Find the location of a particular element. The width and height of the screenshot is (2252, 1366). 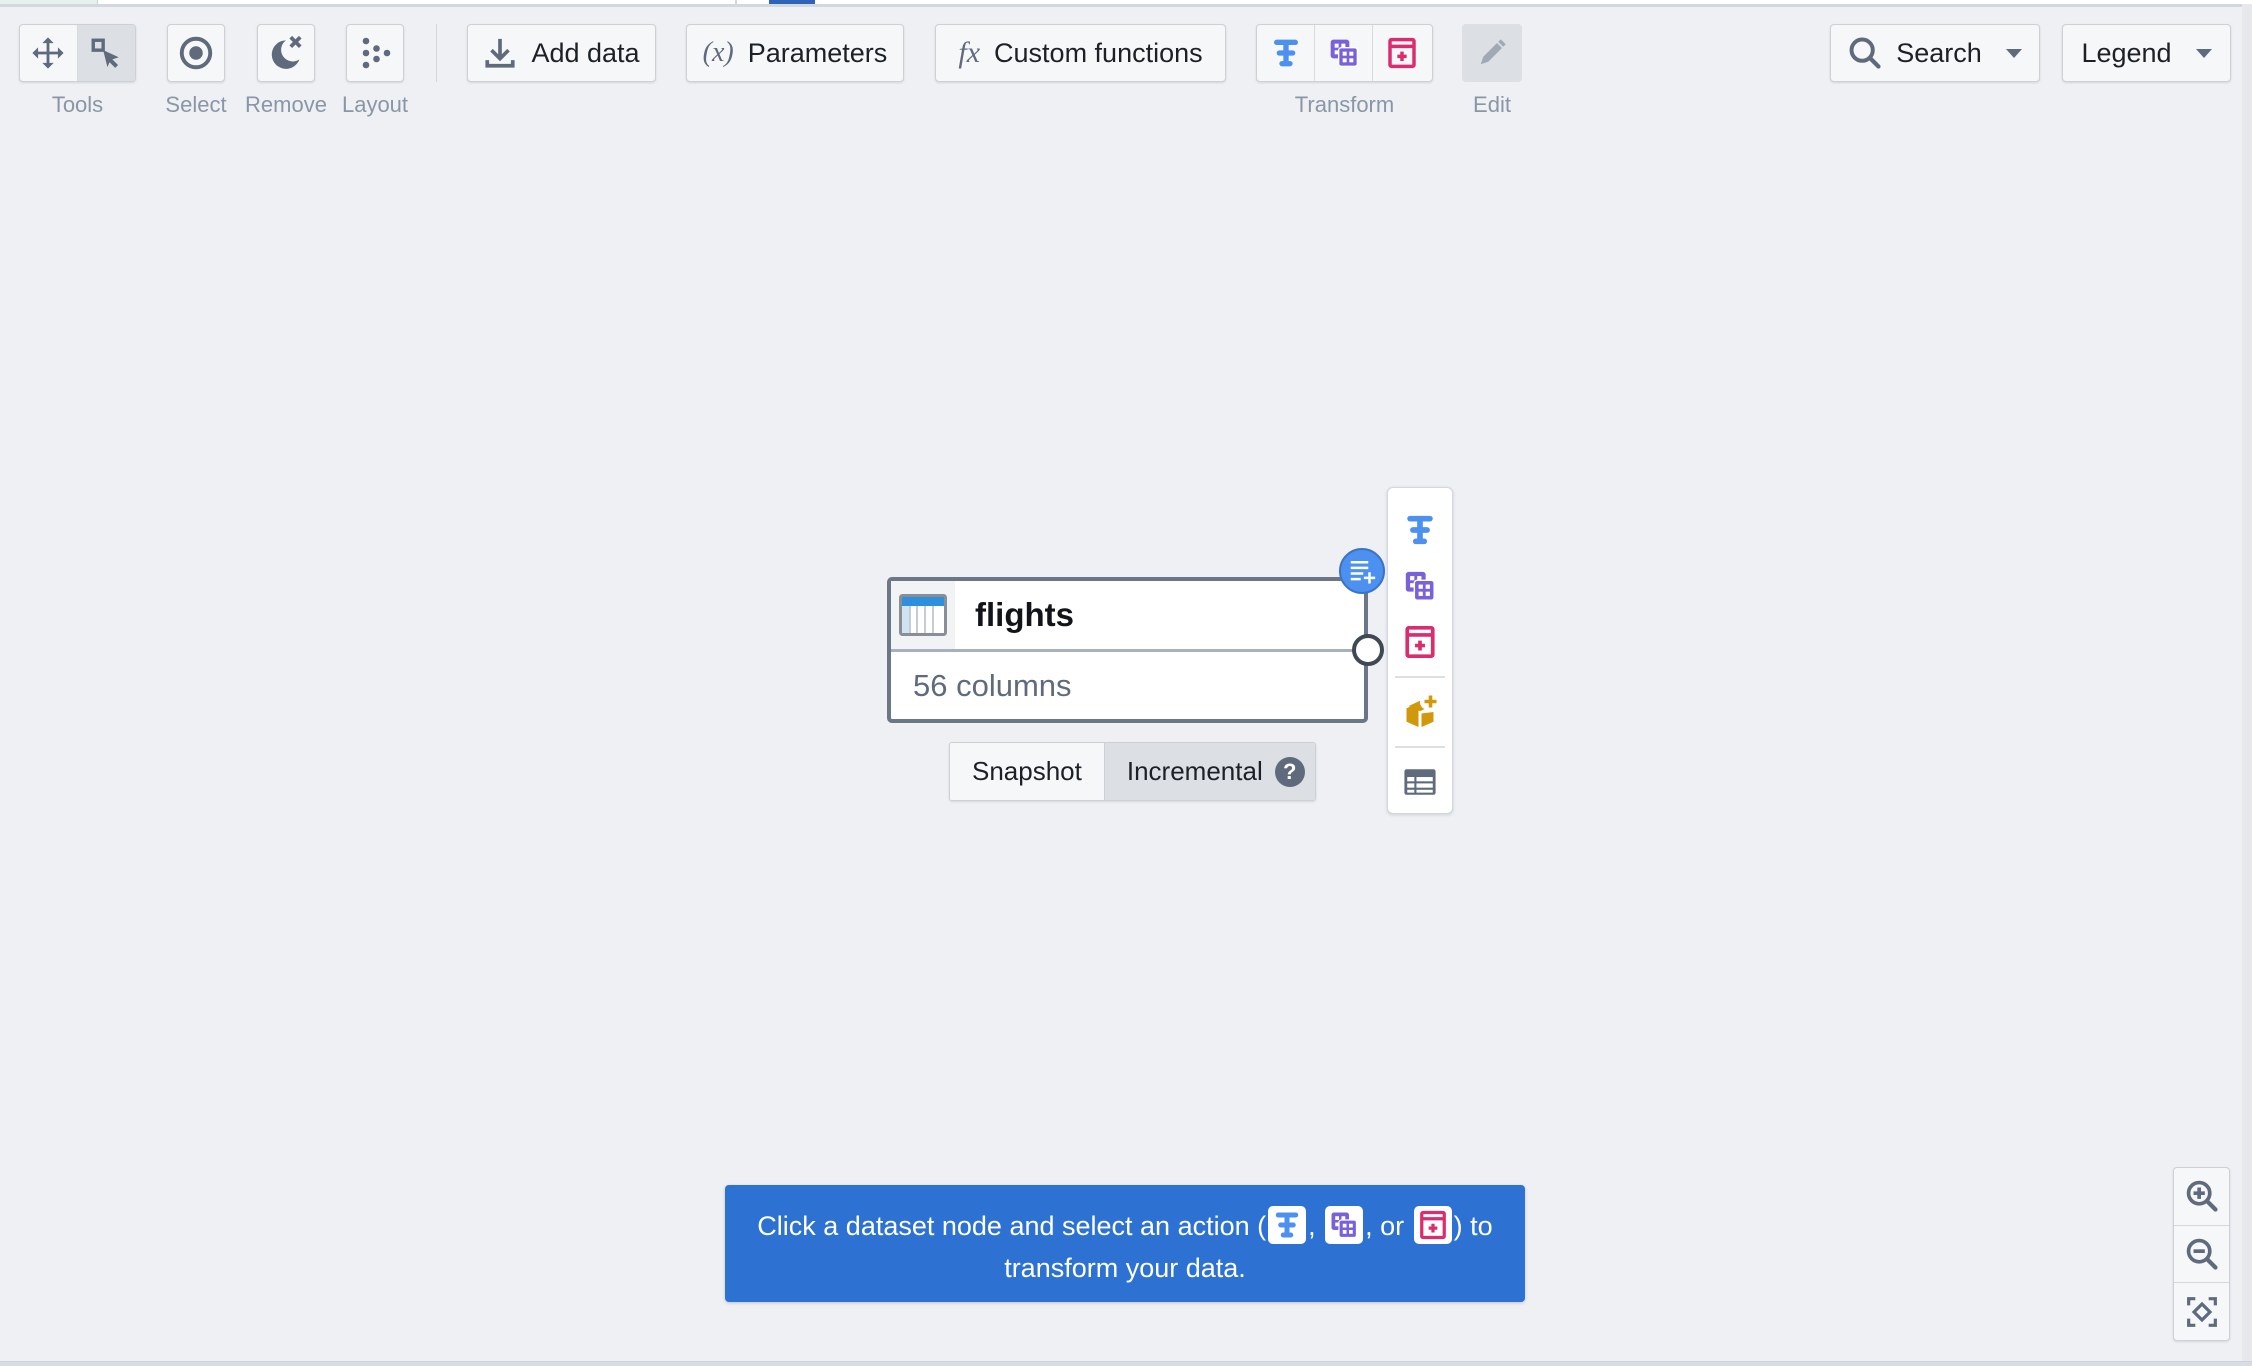

zoom-out-button is located at coordinates (2201, 1255).